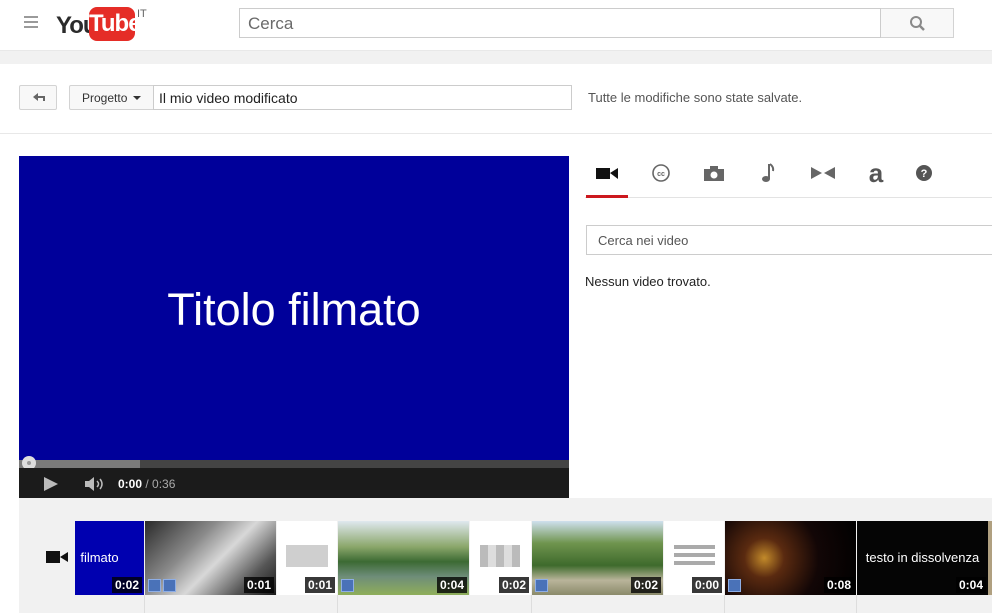 The height and width of the screenshot is (613, 992). I want to click on tab-videos, so click(607, 173).